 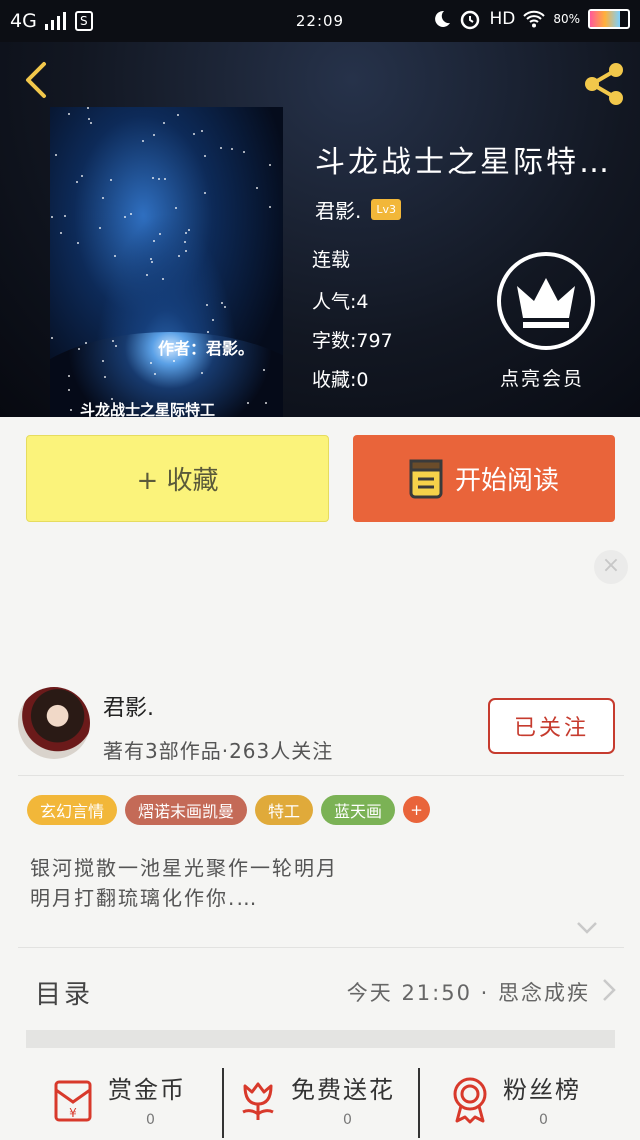 What do you see at coordinates (38, 80) in the screenshot?
I see `back-icon` at bounding box center [38, 80].